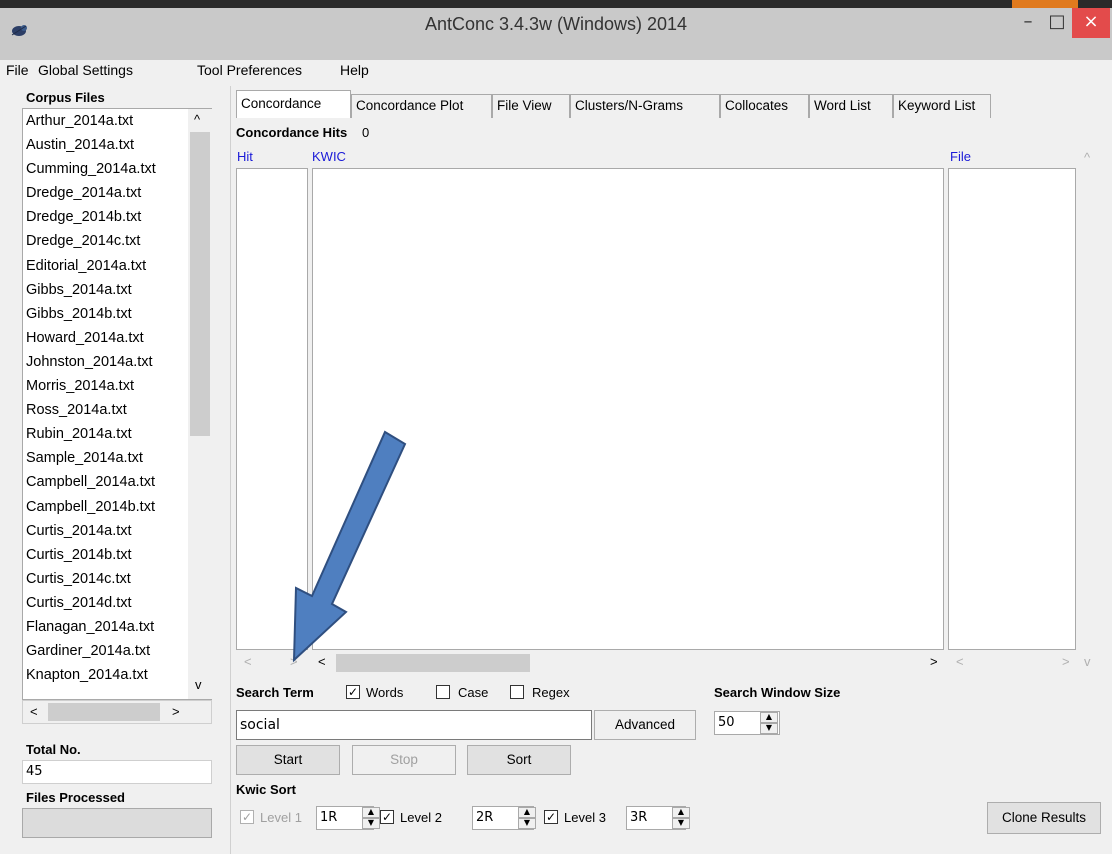  What do you see at coordinates (117, 290) in the screenshot?
I see `corpus-file-item: Gibbs_2014a.txt` at bounding box center [117, 290].